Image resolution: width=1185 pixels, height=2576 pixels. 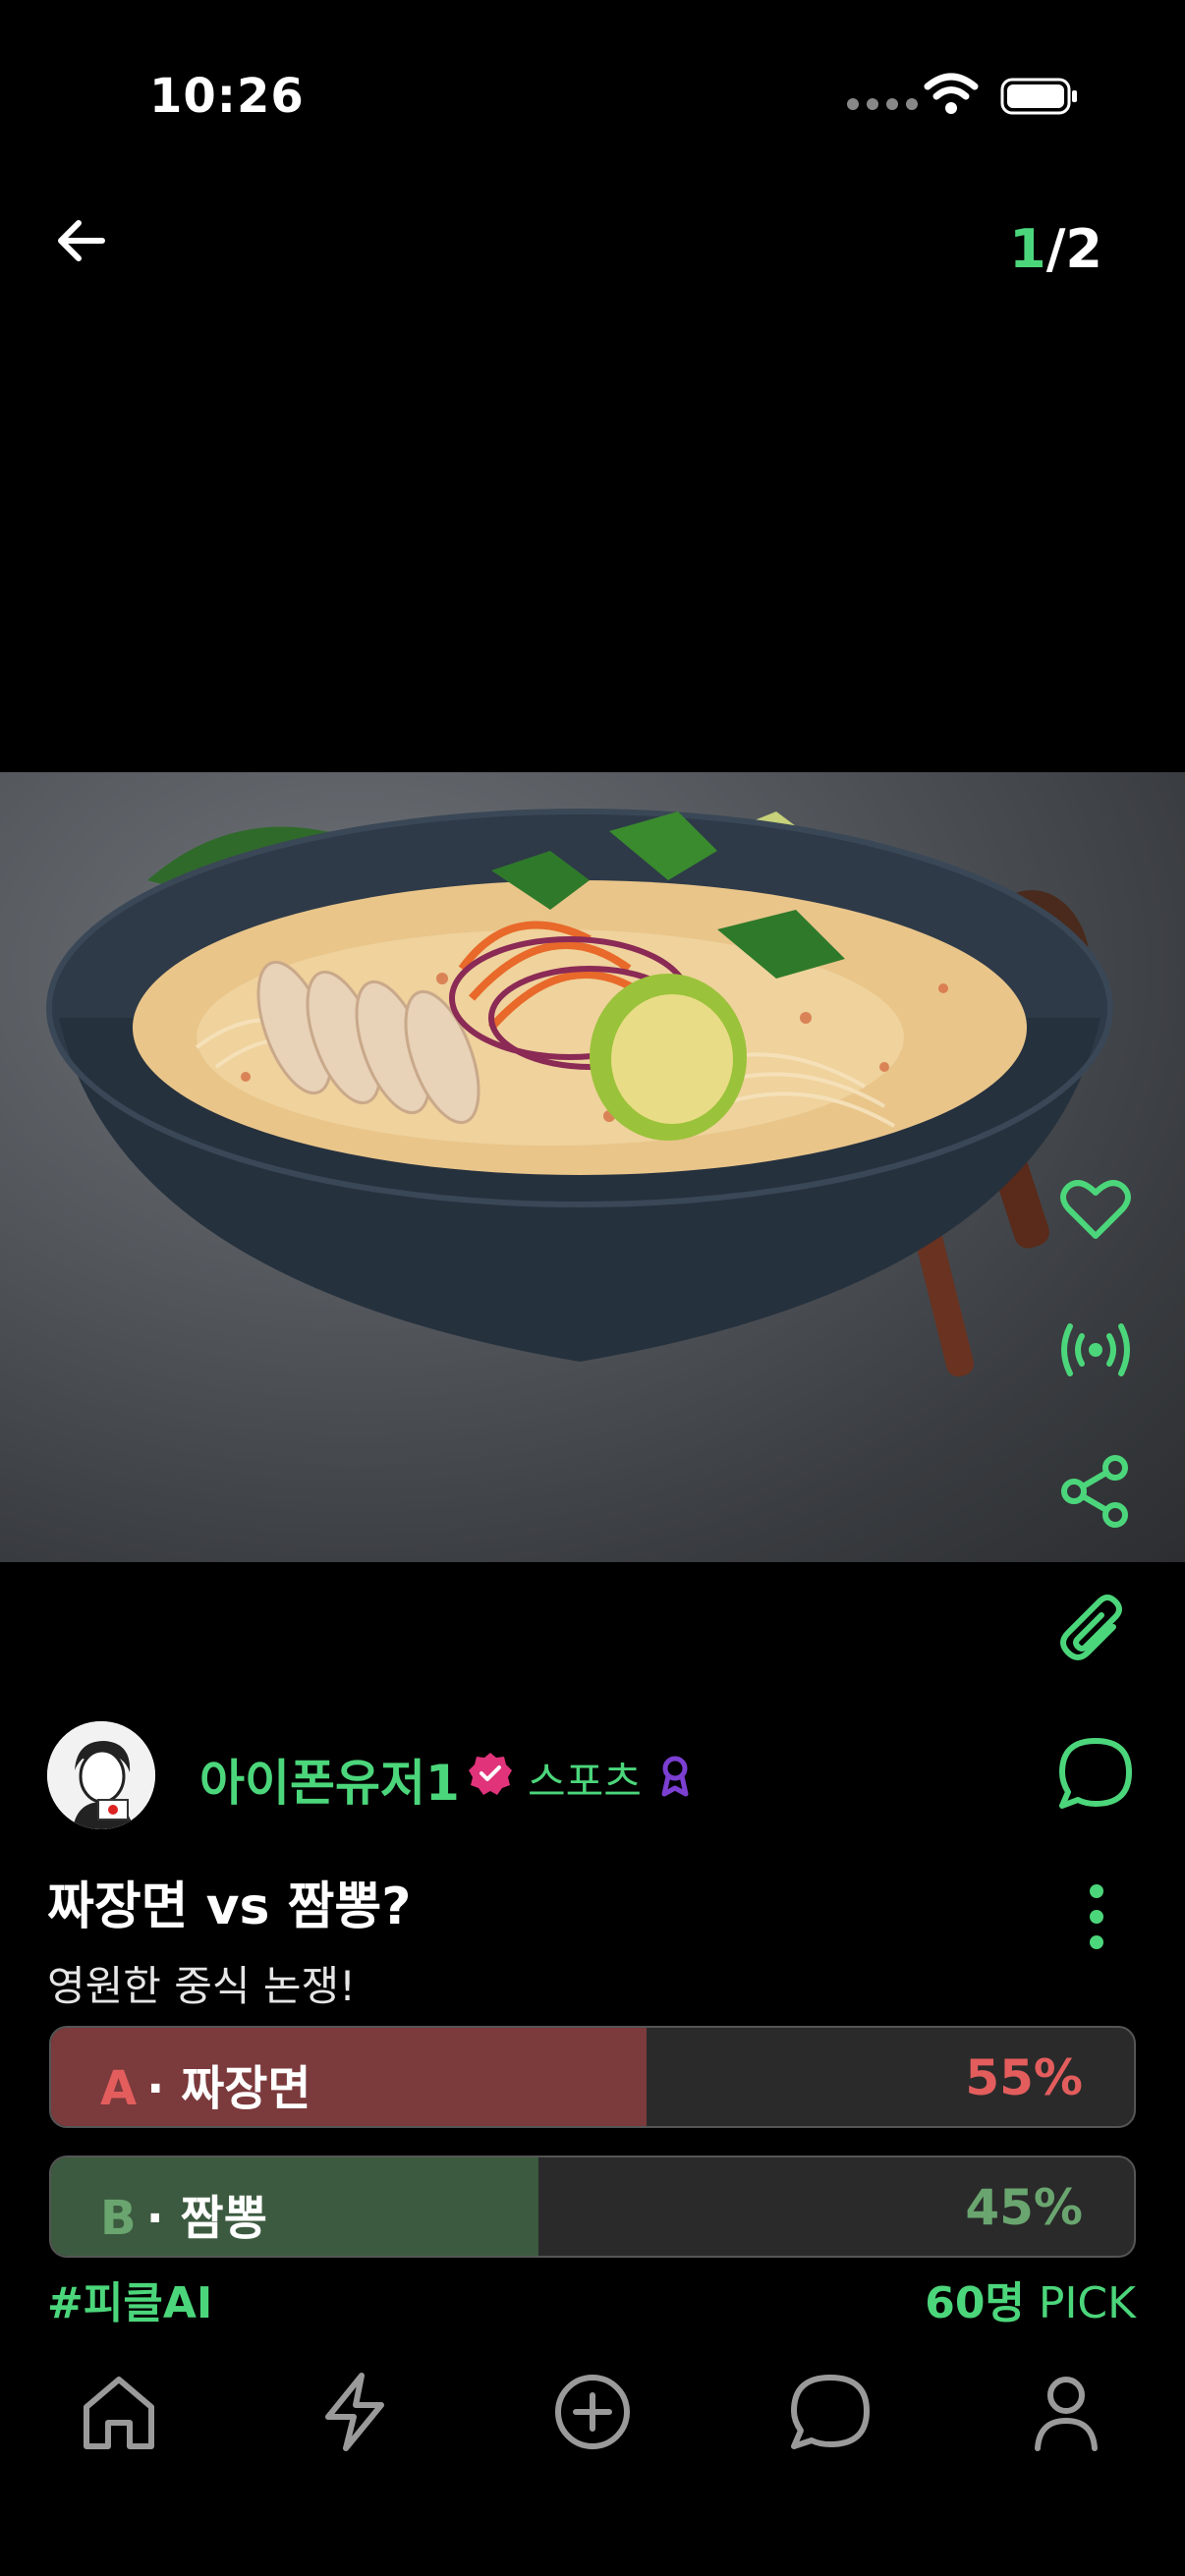 I want to click on like-button, so click(x=1096, y=1210).